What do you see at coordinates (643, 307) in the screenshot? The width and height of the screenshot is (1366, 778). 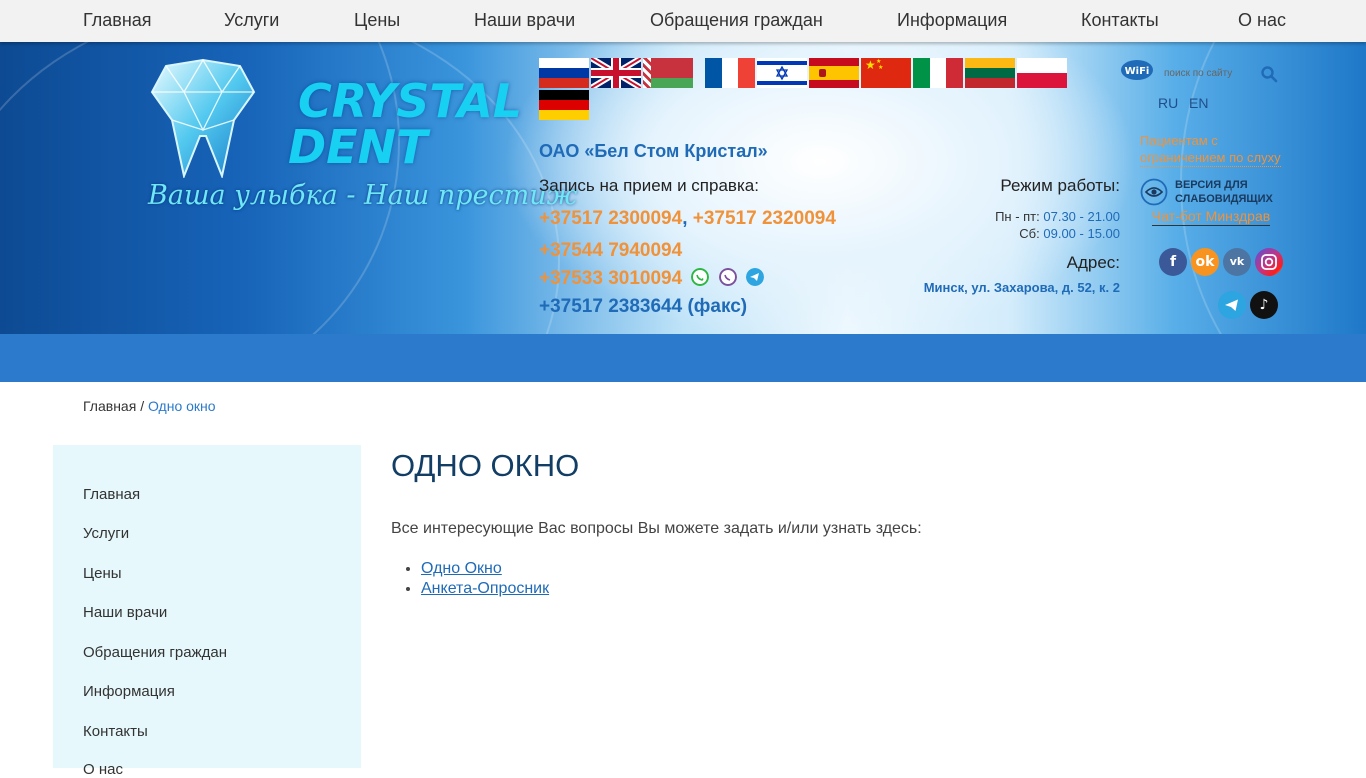 I see `fax-number: +37517 2383644 (факс)` at bounding box center [643, 307].